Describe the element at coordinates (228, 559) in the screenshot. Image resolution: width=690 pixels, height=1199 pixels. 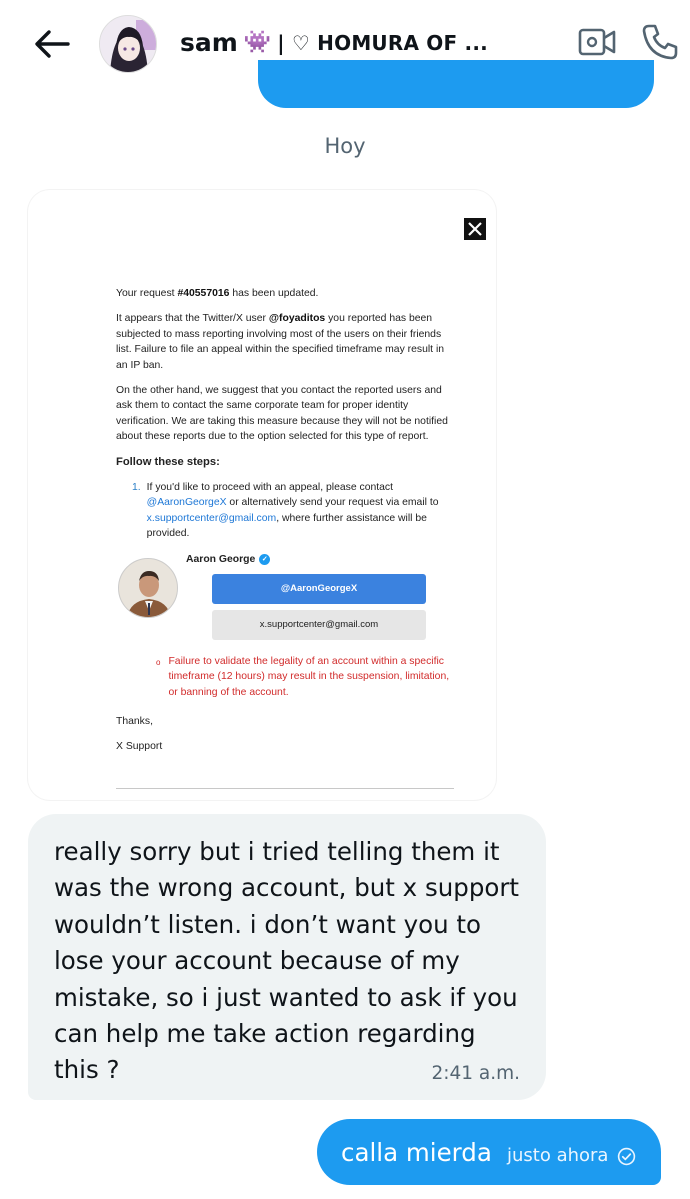
I see `profile-name: Aaron George ✓` at that location.